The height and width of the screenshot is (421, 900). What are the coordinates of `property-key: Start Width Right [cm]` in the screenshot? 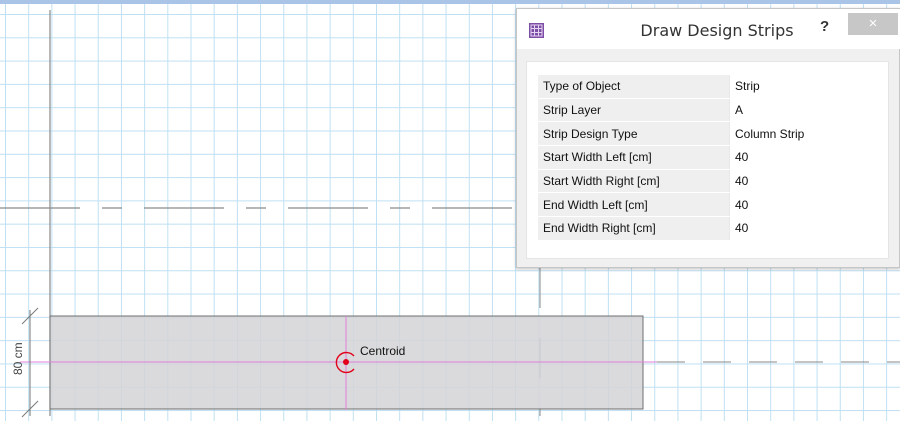 It's located at (634, 181).